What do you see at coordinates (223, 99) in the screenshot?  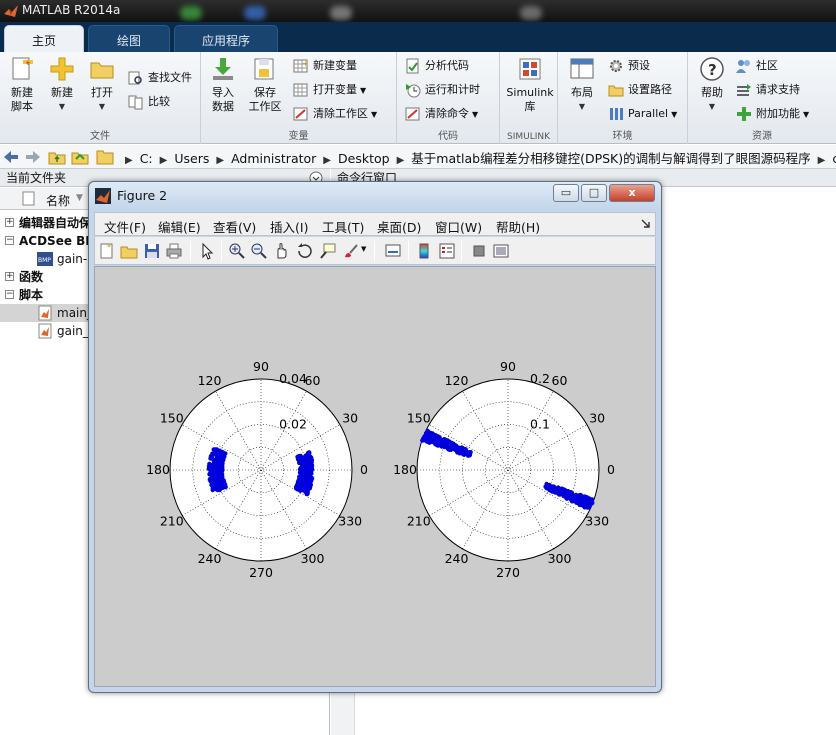 I see `import-data-label: 导入 数据` at bounding box center [223, 99].